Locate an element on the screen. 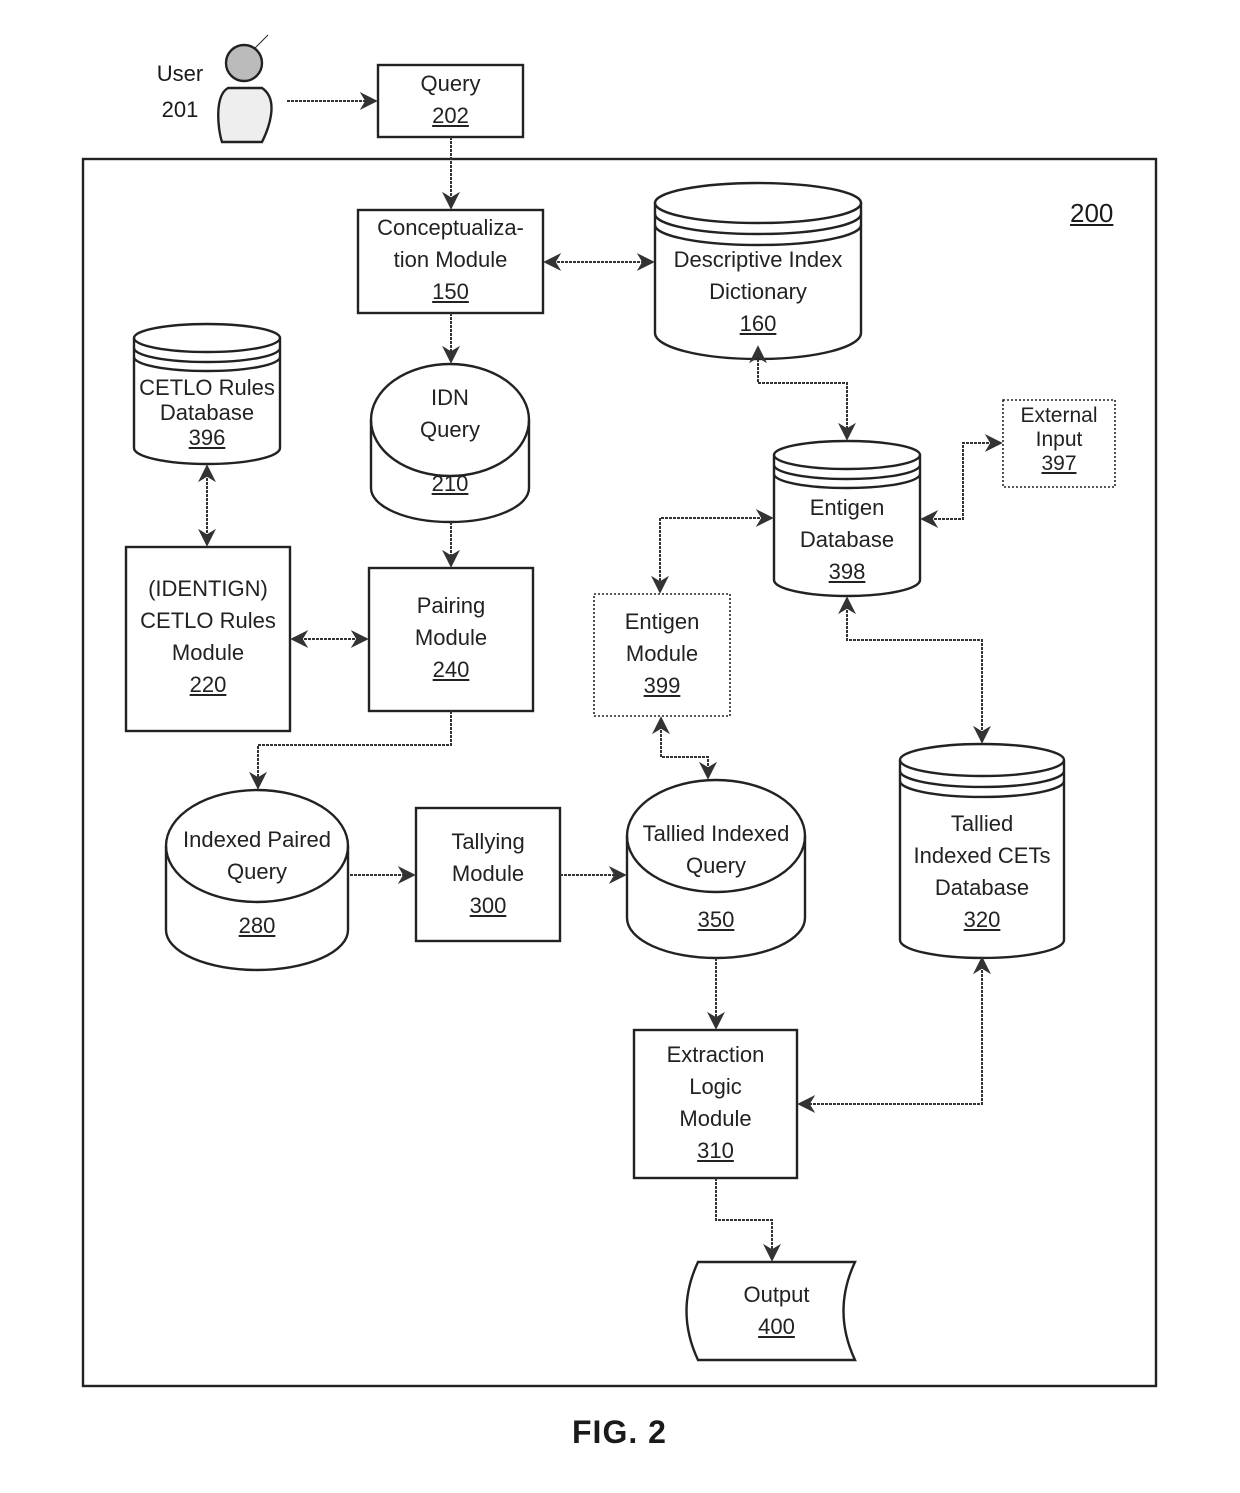  node-ref: 202 is located at coordinates (450, 115).